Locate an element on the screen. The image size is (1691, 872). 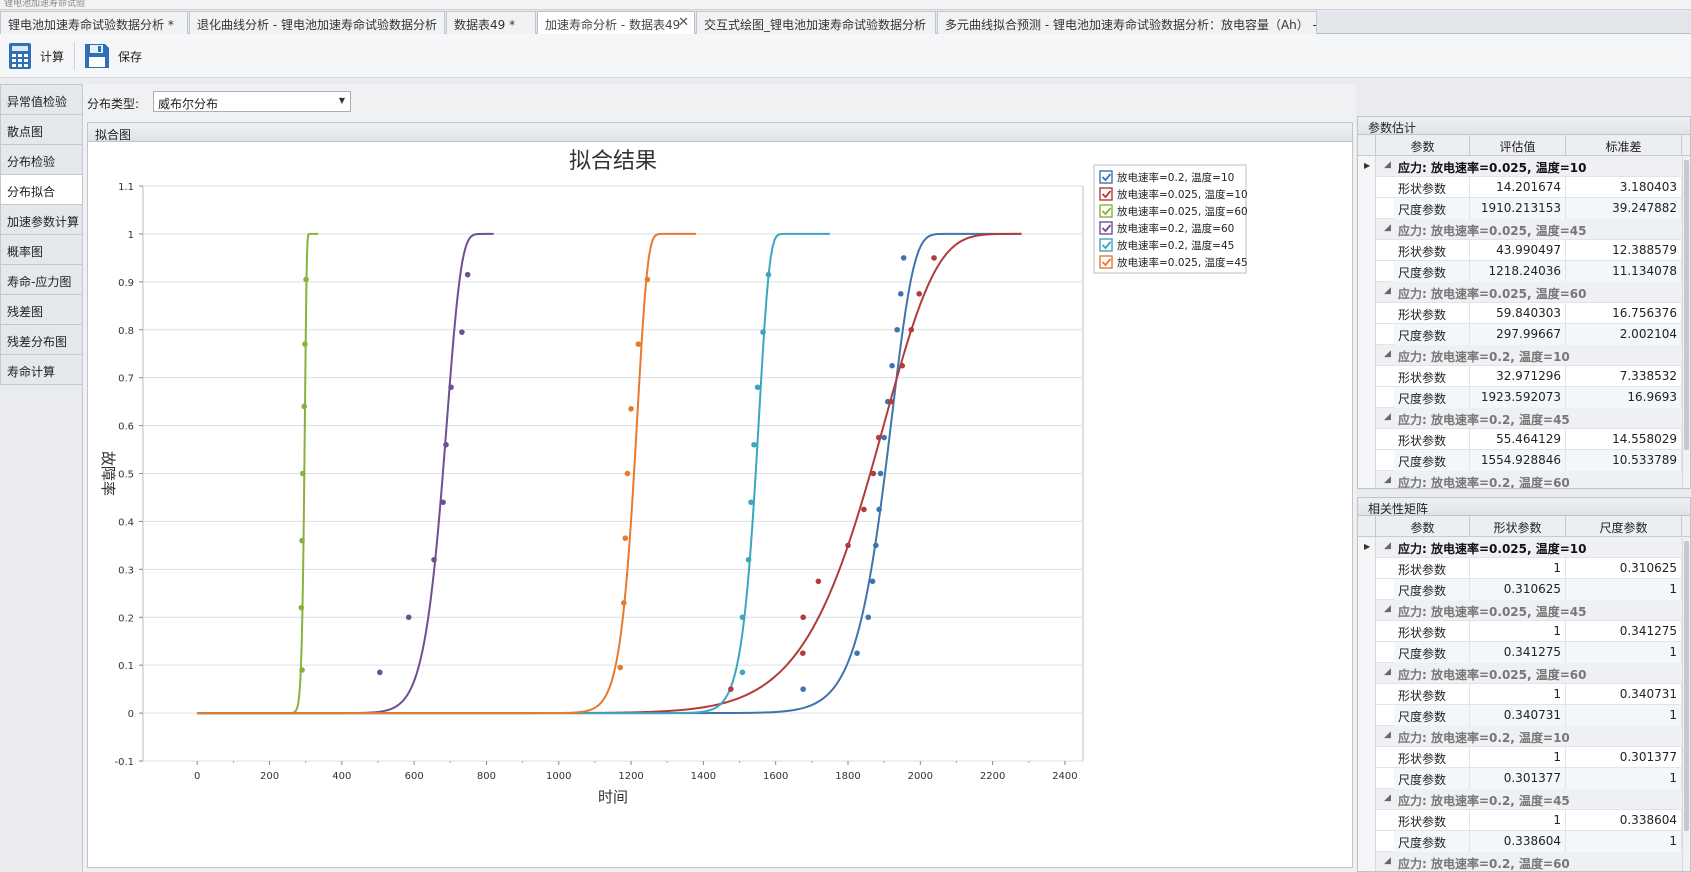
sidebar-item-outlier-test: 异常值检验 is located at coordinates (41, 99).